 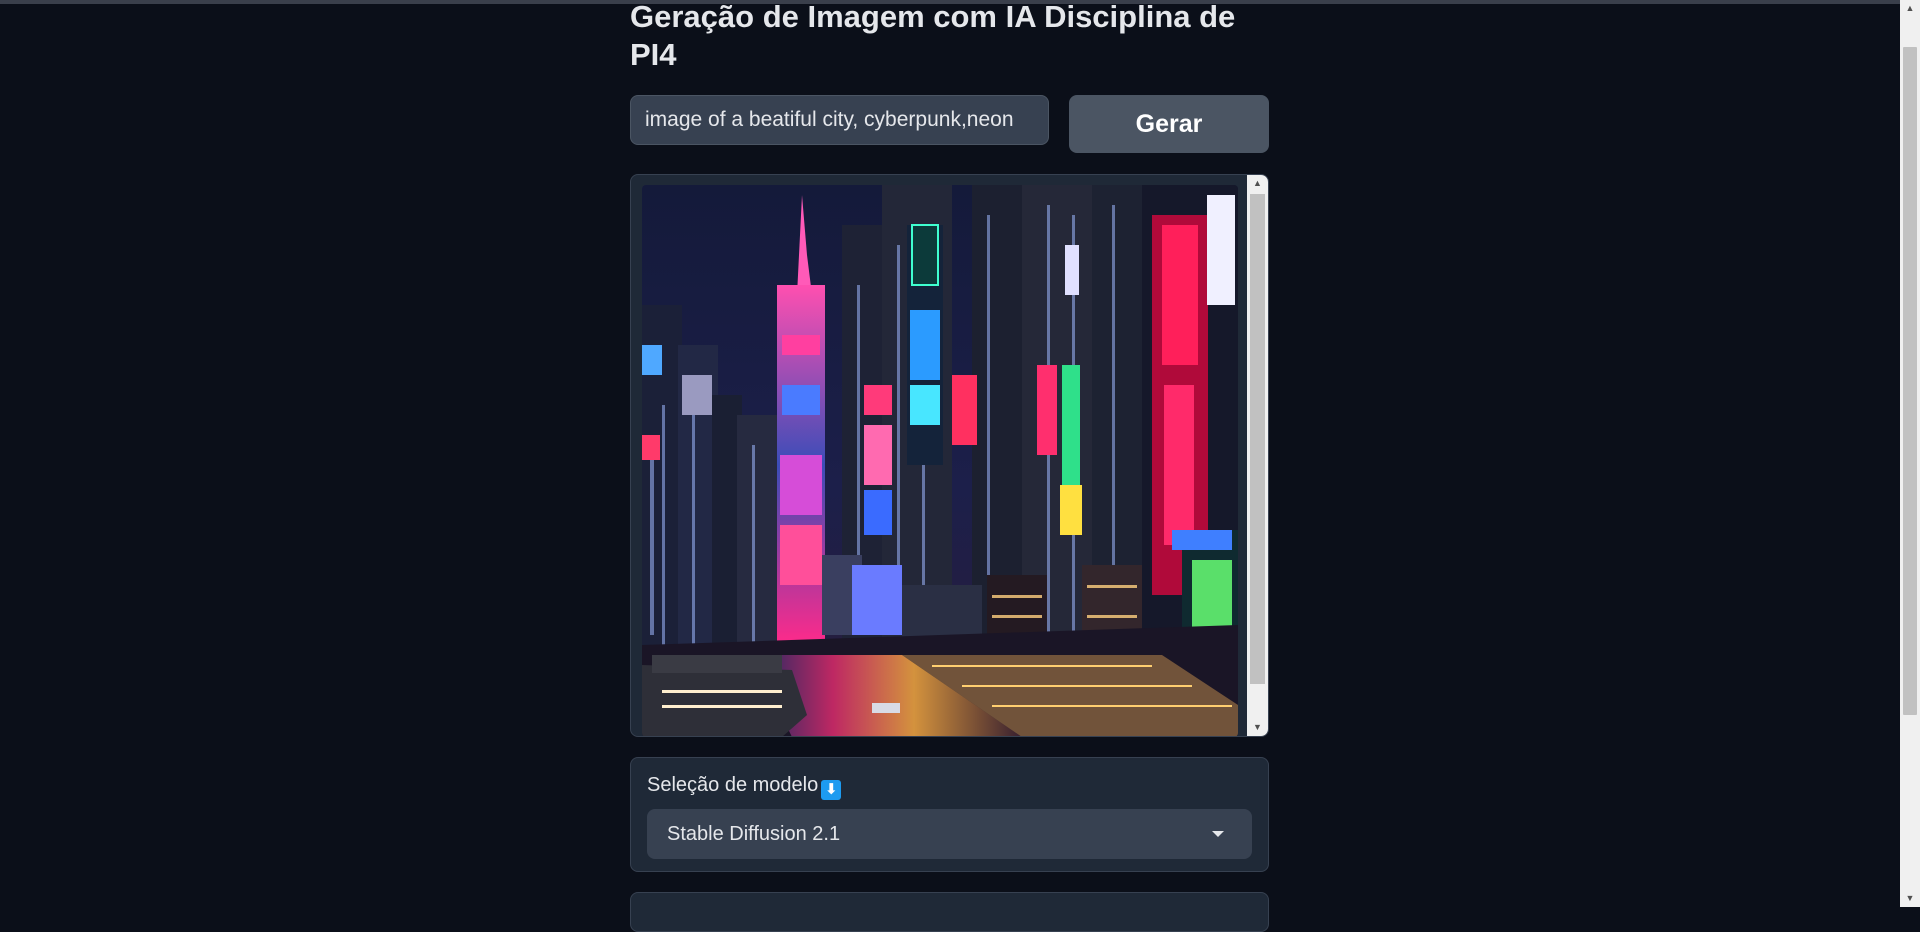 I want to click on model-selection-panel: Seleção de modelo ⬇ Stable Diffusion 2.1, so click(x=949, y=814).